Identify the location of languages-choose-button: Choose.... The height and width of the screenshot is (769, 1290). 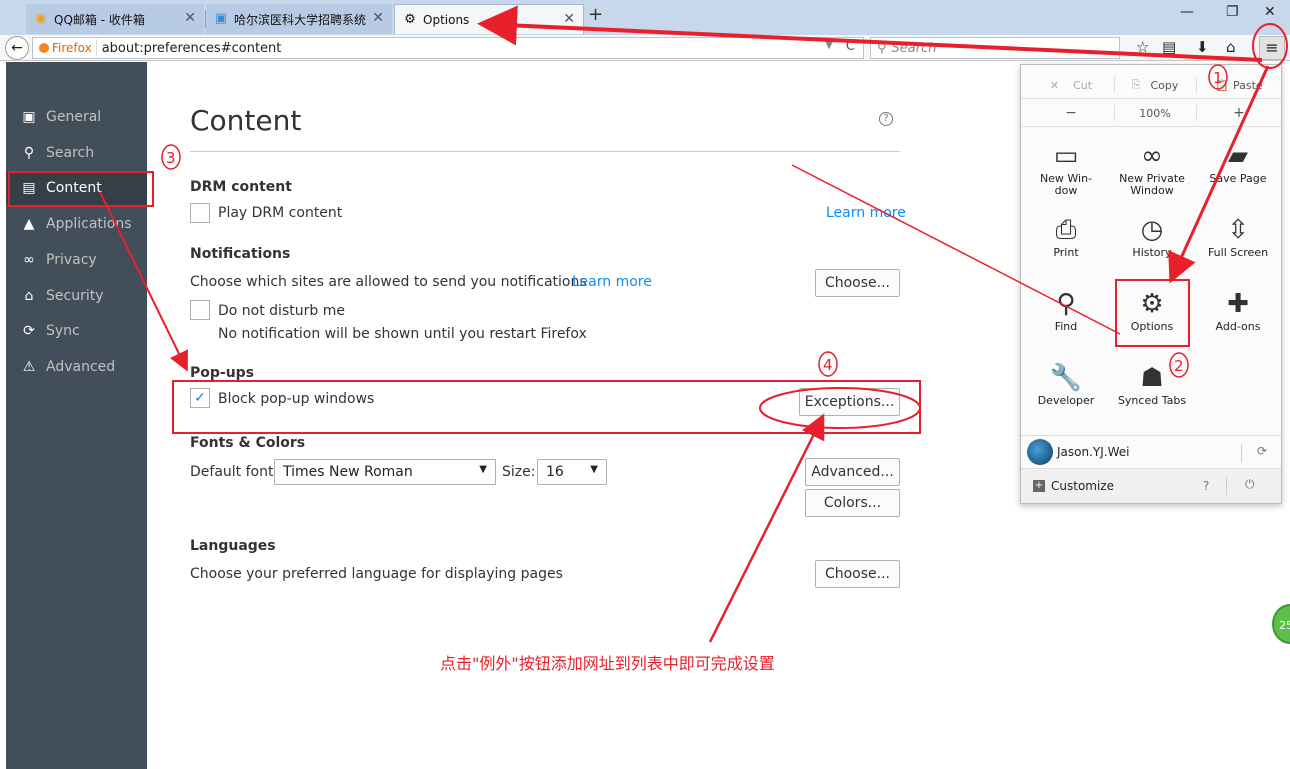
(857, 574).